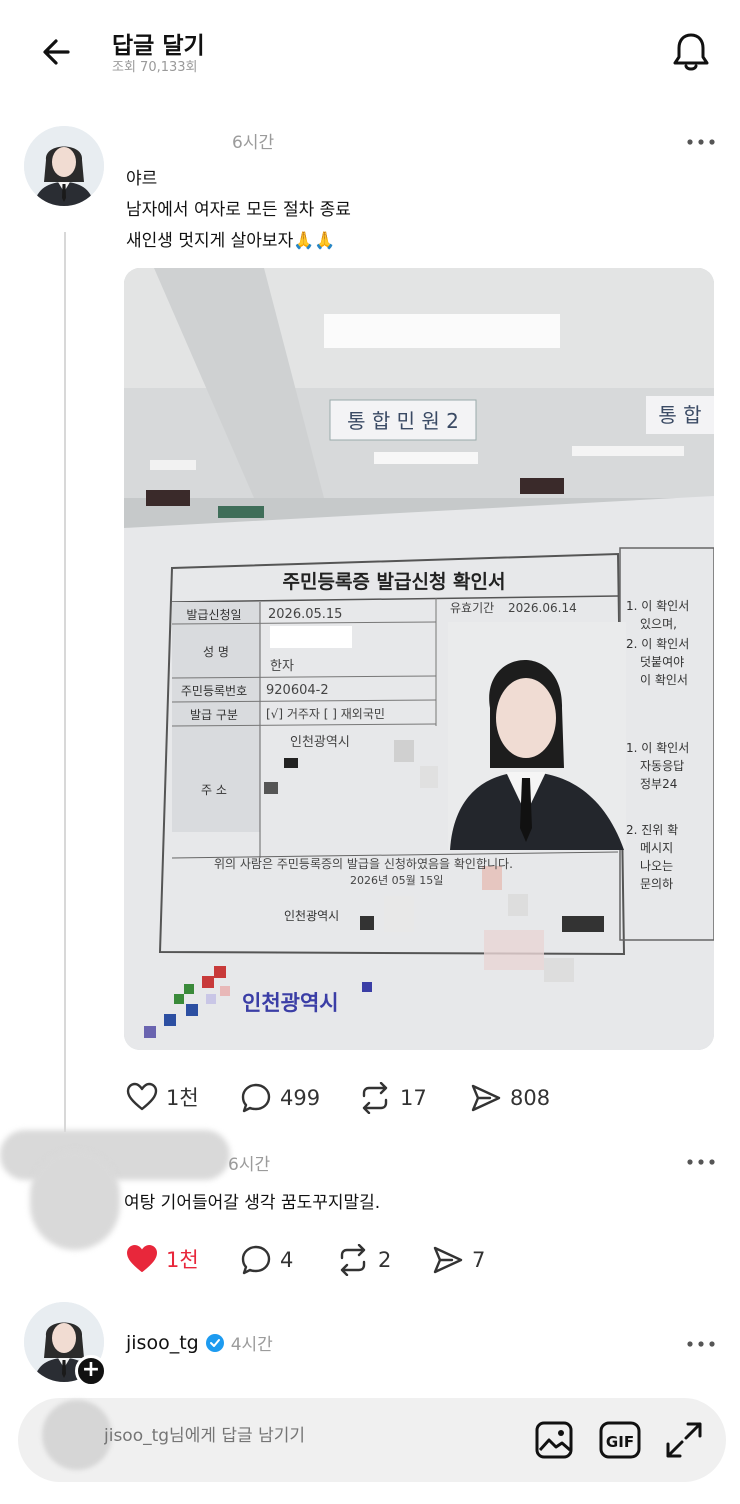 Image resolution: width=740 pixels, height=1504 pixels. What do you see at coordinates (142, 179) in the screenshot?
I see `post-line: 야르` at bounding box center [142, 179].